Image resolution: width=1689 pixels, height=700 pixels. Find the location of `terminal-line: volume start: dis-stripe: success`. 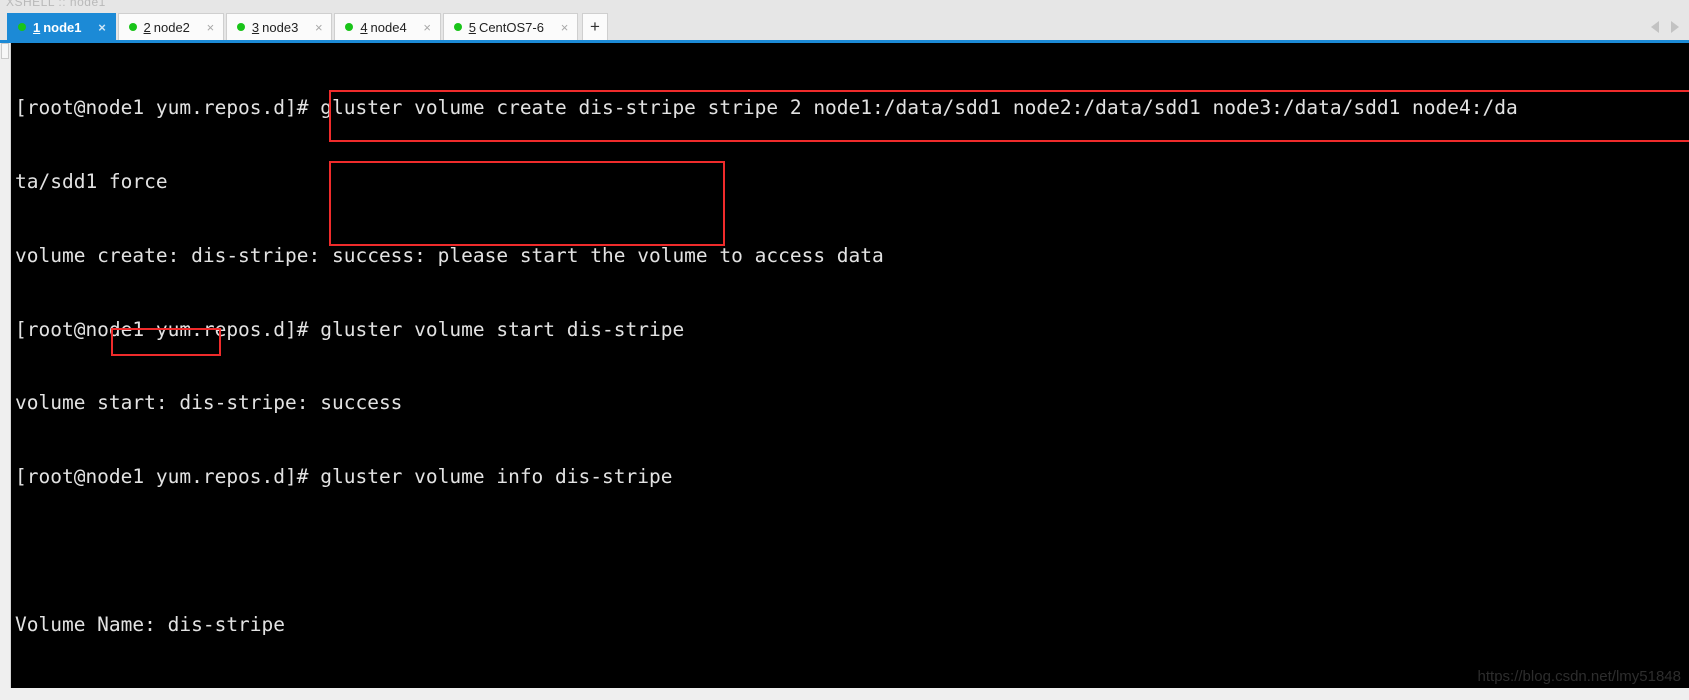

terminal-line: volume start: dis-stripe: success is located at coordinates (209, 403).